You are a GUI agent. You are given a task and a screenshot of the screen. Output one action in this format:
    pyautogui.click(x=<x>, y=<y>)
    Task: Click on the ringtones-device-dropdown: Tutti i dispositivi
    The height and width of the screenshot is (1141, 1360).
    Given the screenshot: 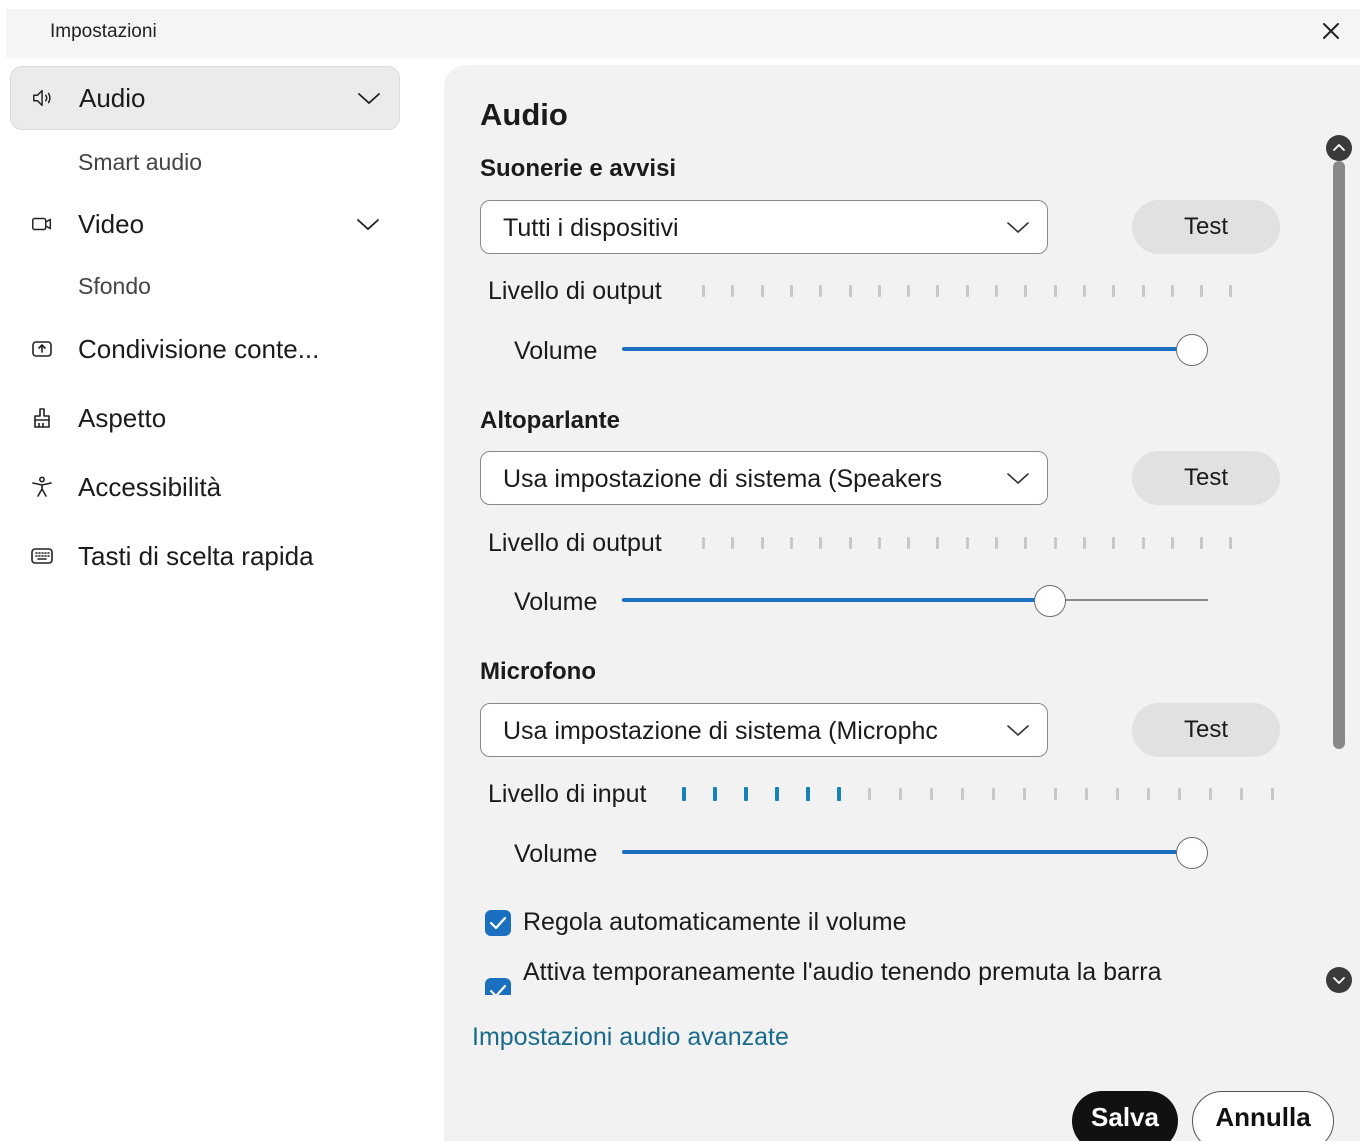 What is the action you would take?
    pyautogui.click(x=764, y=227)
    